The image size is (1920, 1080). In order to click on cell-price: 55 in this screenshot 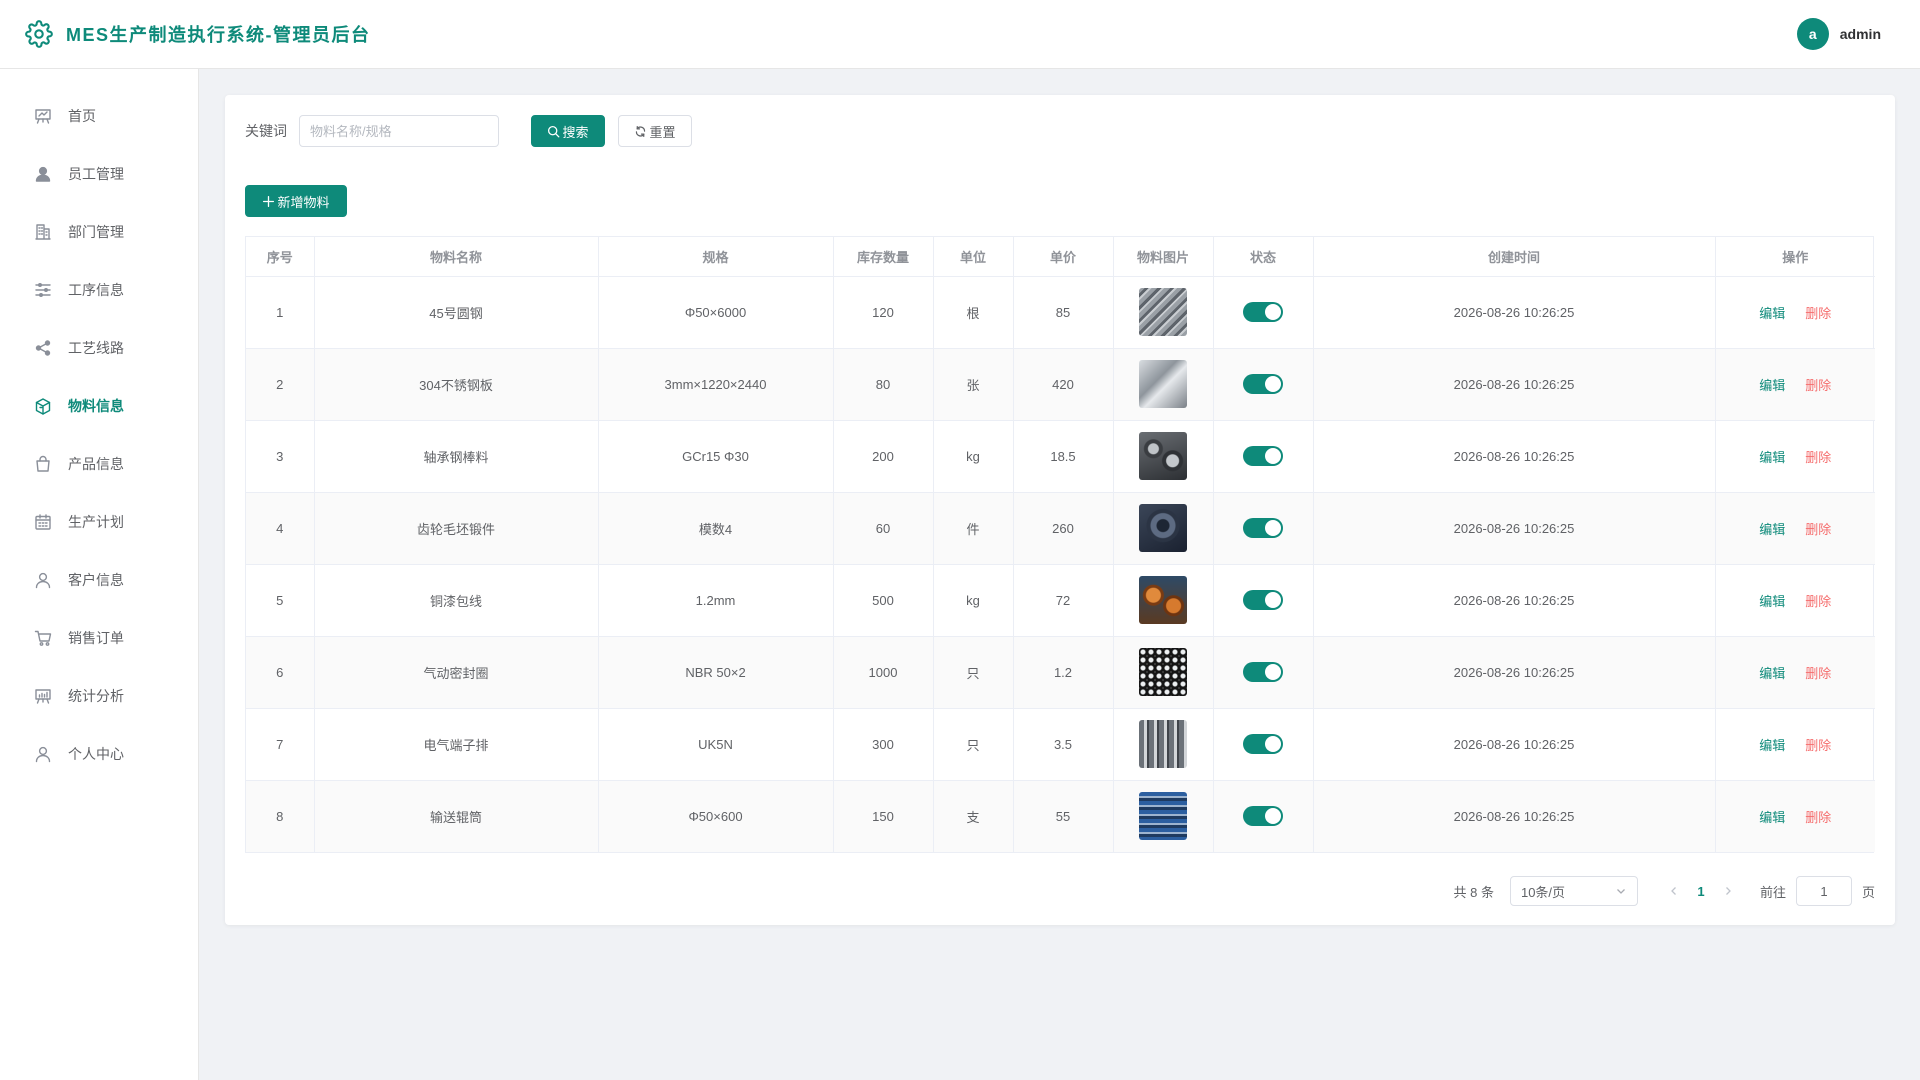, I will do `click(1063, 816)`.